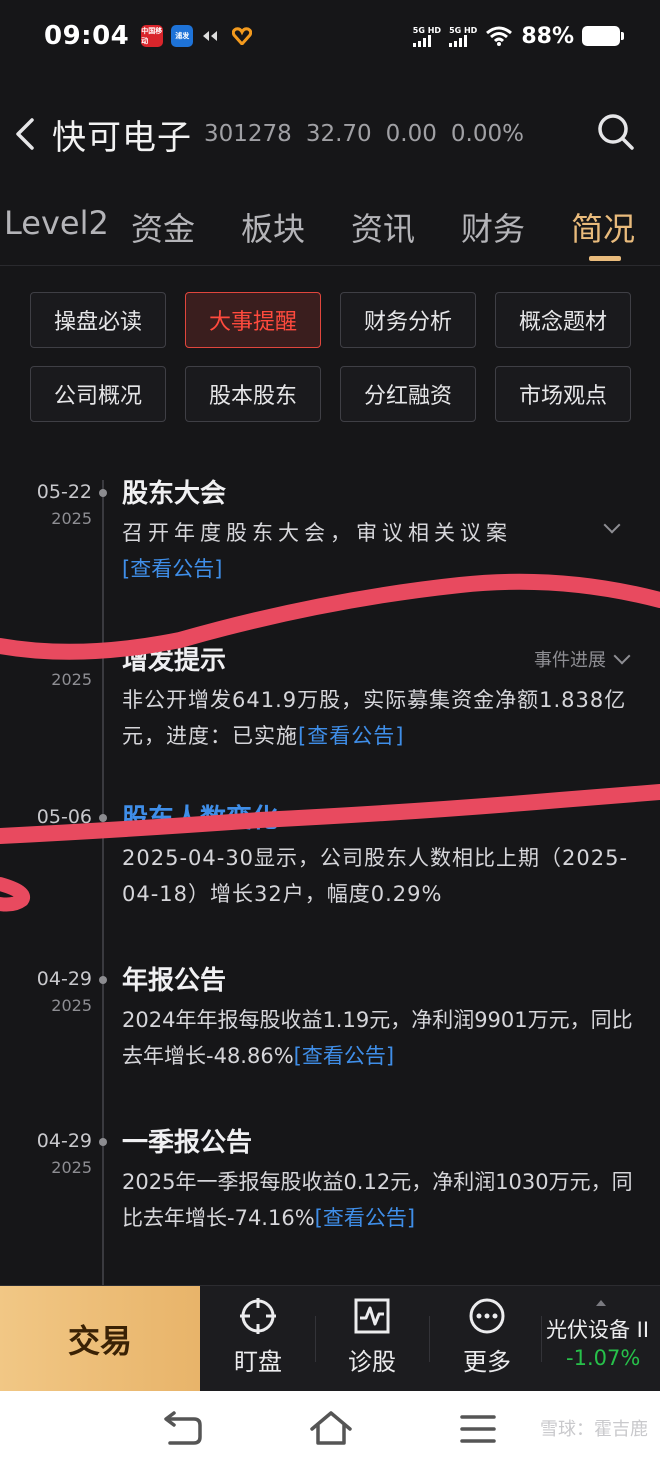 Image resolution: width=660 pixels, height=1467 pixels. What do you see at coordinates (122, 137) in the screenshot?
I see `stock-name: 快可电子` at bounding box center [122, 137].